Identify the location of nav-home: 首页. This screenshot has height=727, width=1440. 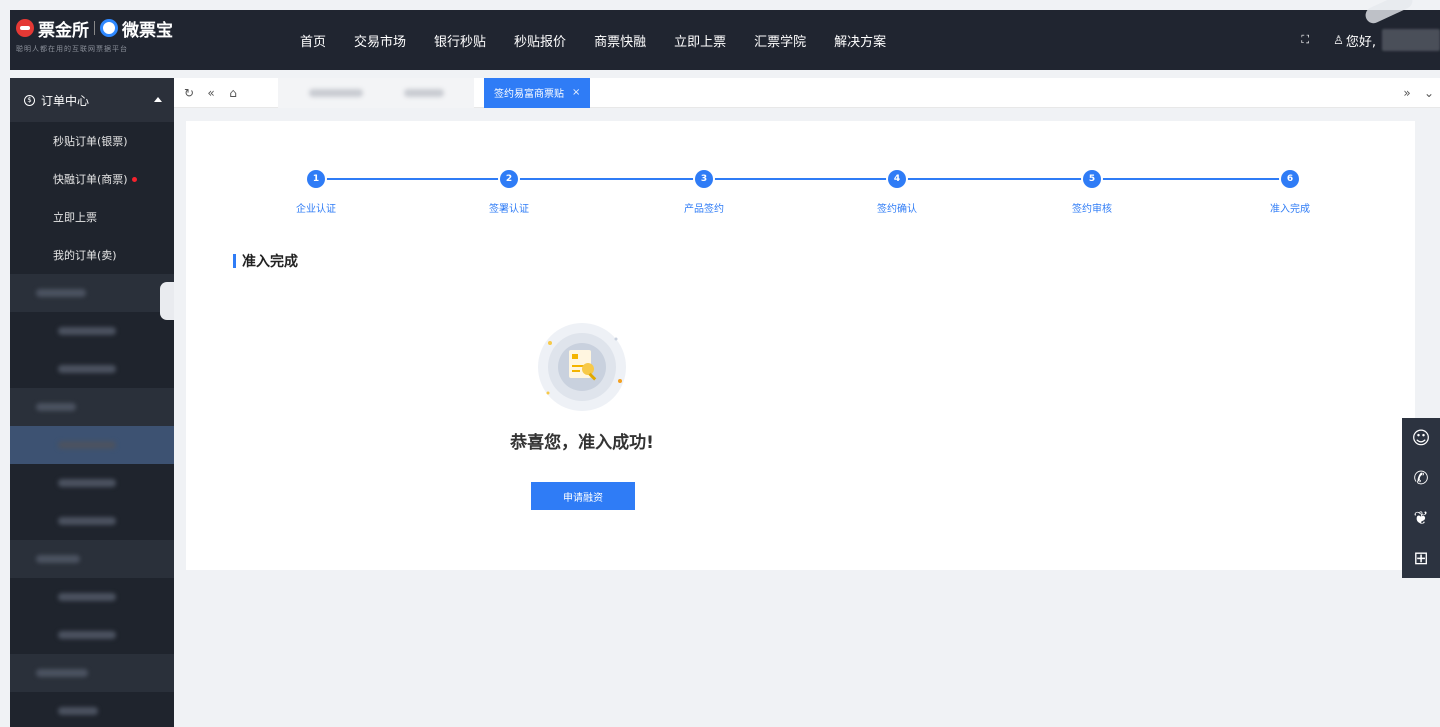
(313, 40).